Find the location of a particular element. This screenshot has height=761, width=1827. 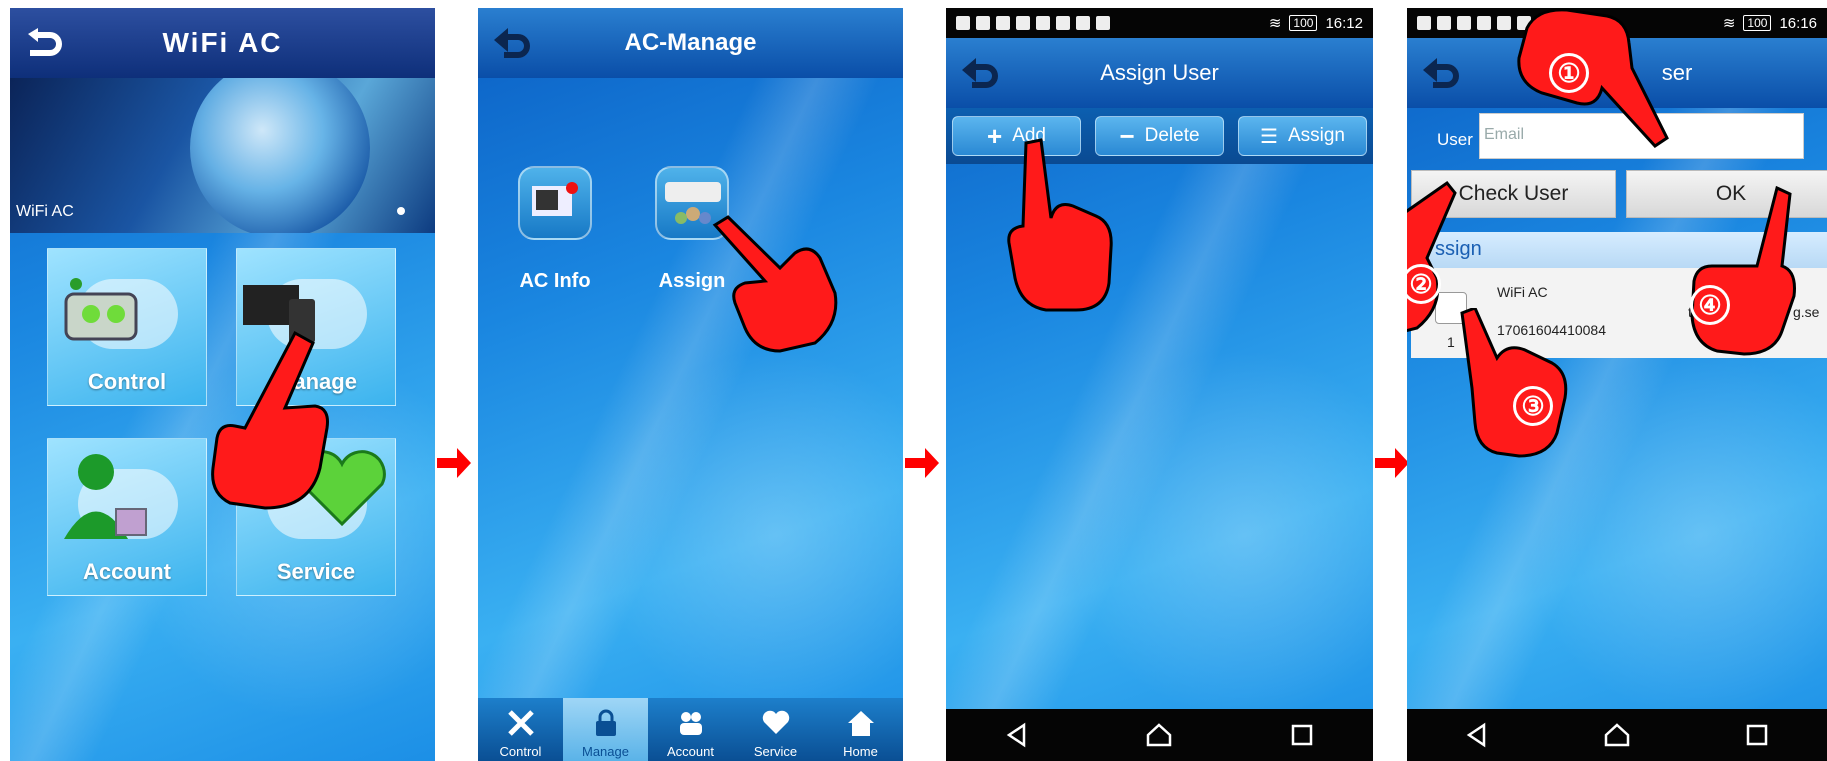

ac-info-button is located at coordinates (555, 203).